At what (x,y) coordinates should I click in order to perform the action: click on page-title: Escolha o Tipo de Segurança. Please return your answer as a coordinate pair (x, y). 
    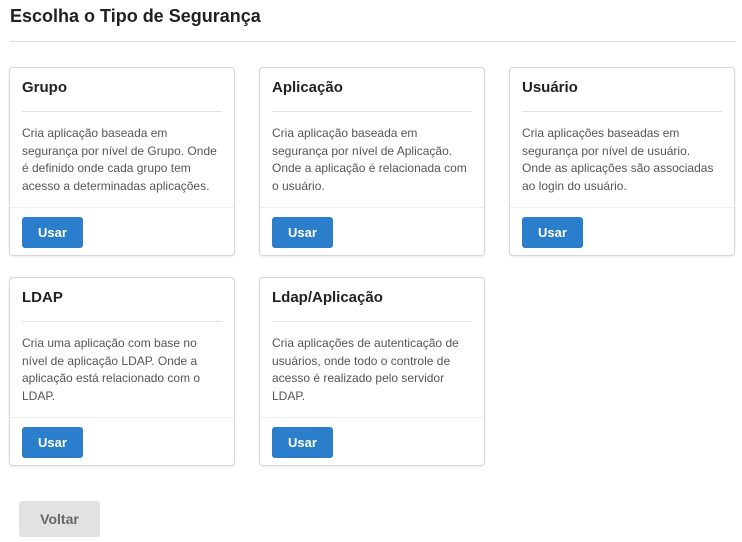
    Looking at the image, I should click on (135, 16).